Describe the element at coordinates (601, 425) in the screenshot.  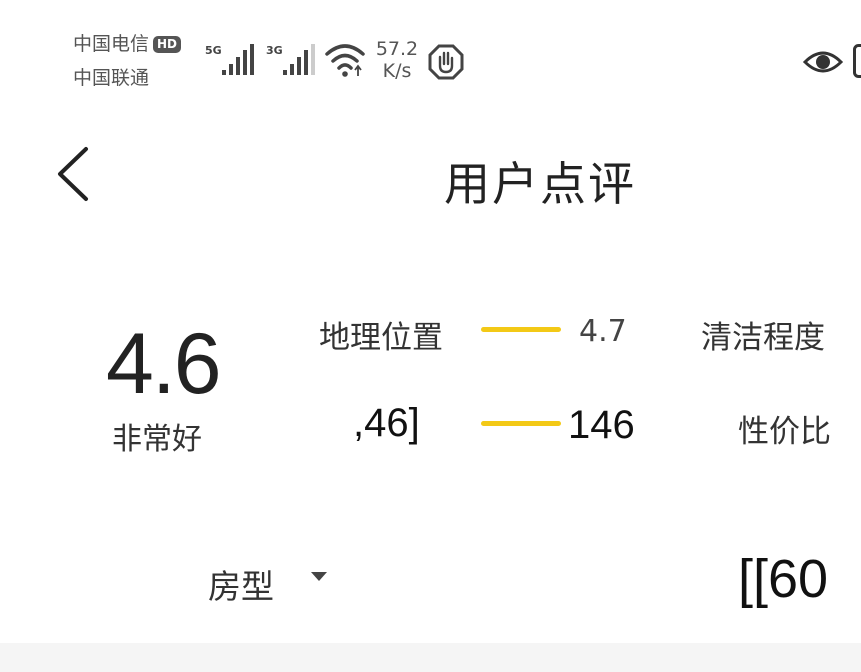
I see `row2-score-value: 146` at that location.